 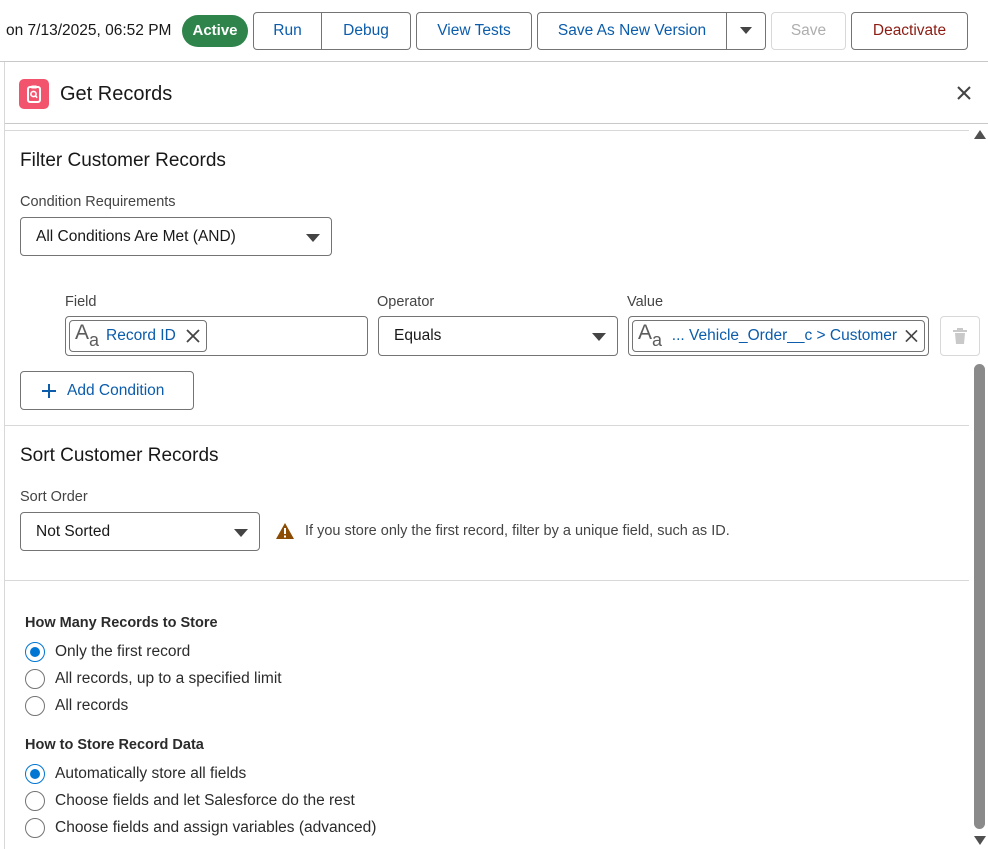 I want to click on add-condition-button: Add Condition, so click(x=107, y=390).